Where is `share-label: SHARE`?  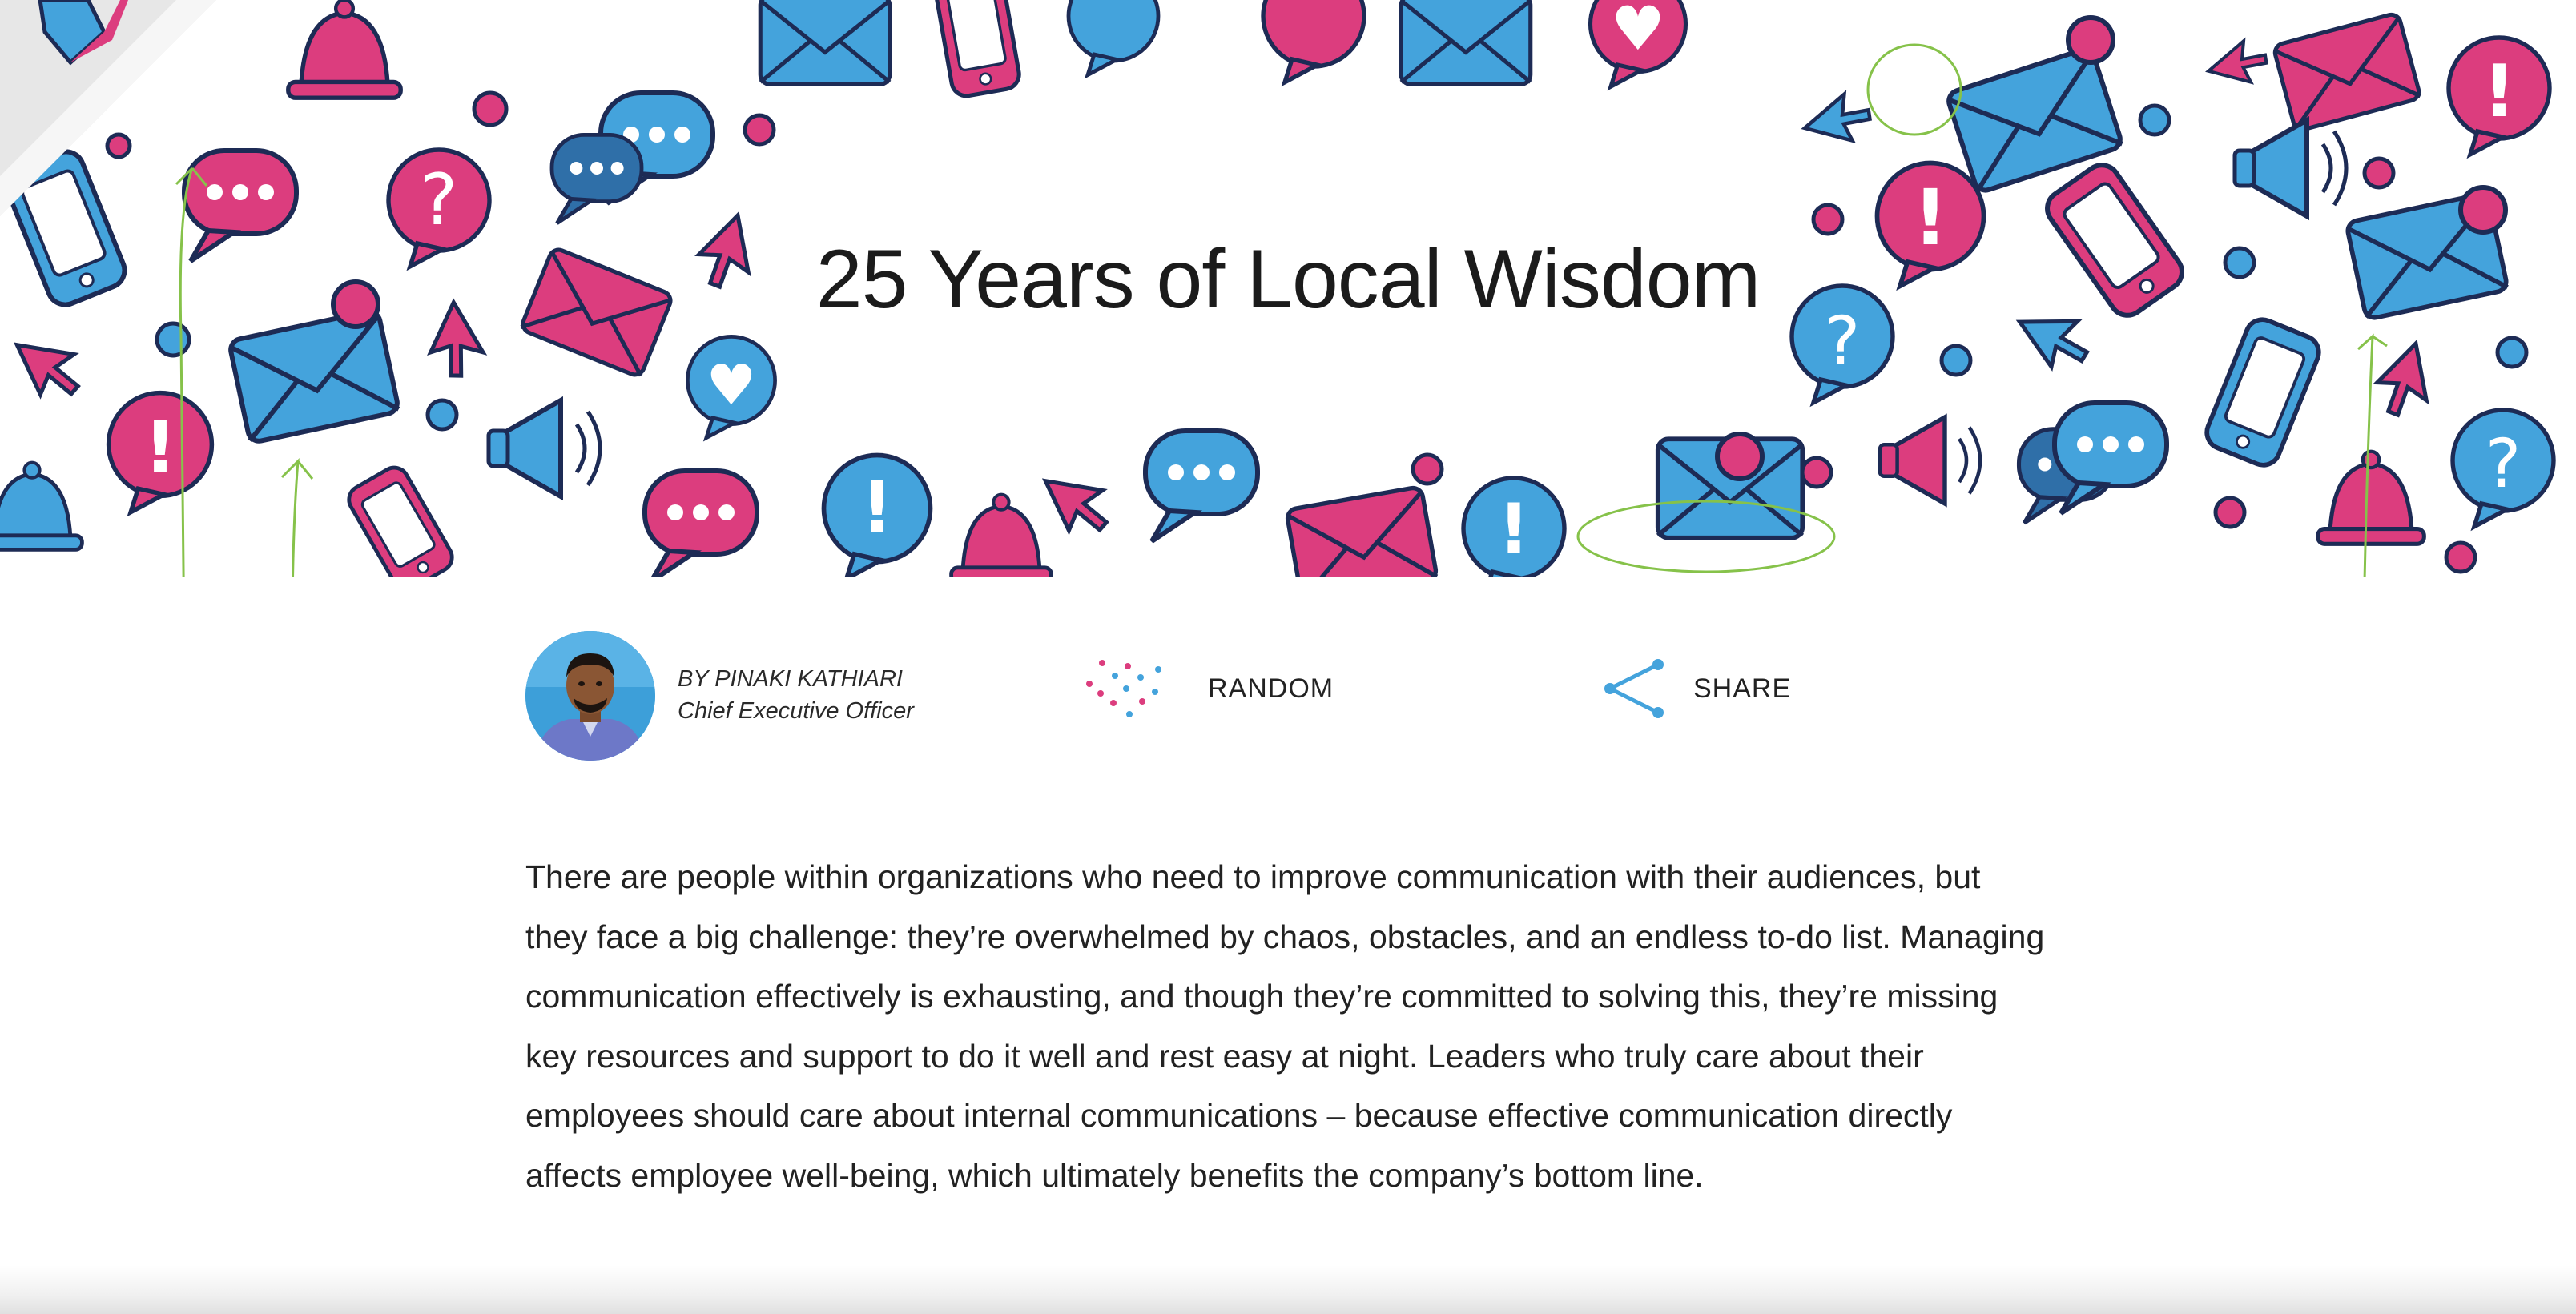
share-label: SHARE is located at coordinates (1742, 688).